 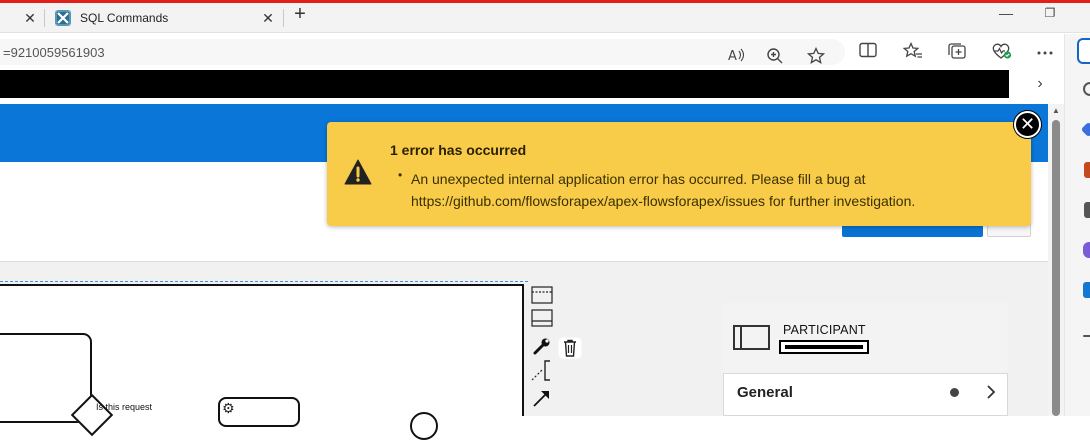 I want to click on participant-icon, so click(x=751, y=337).